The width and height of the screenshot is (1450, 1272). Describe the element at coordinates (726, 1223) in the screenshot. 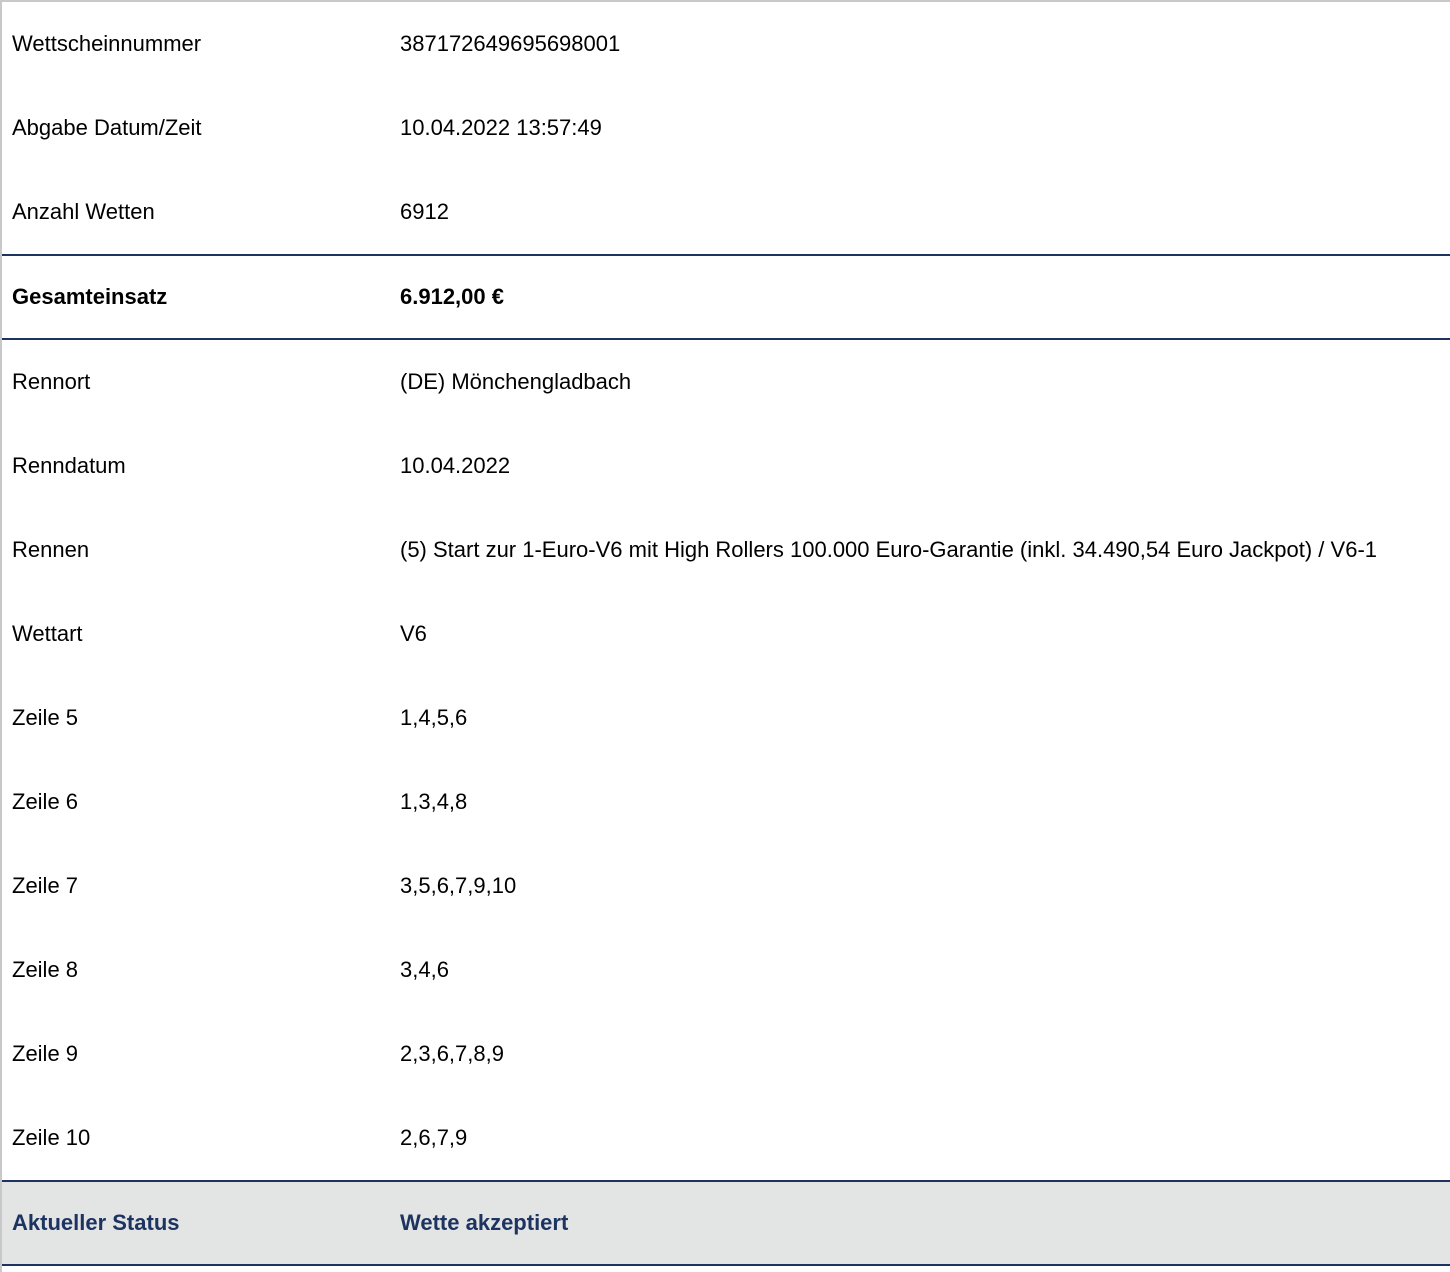

I see `current-status-row: Aktueller Status Wette akzeptiert` at that location.